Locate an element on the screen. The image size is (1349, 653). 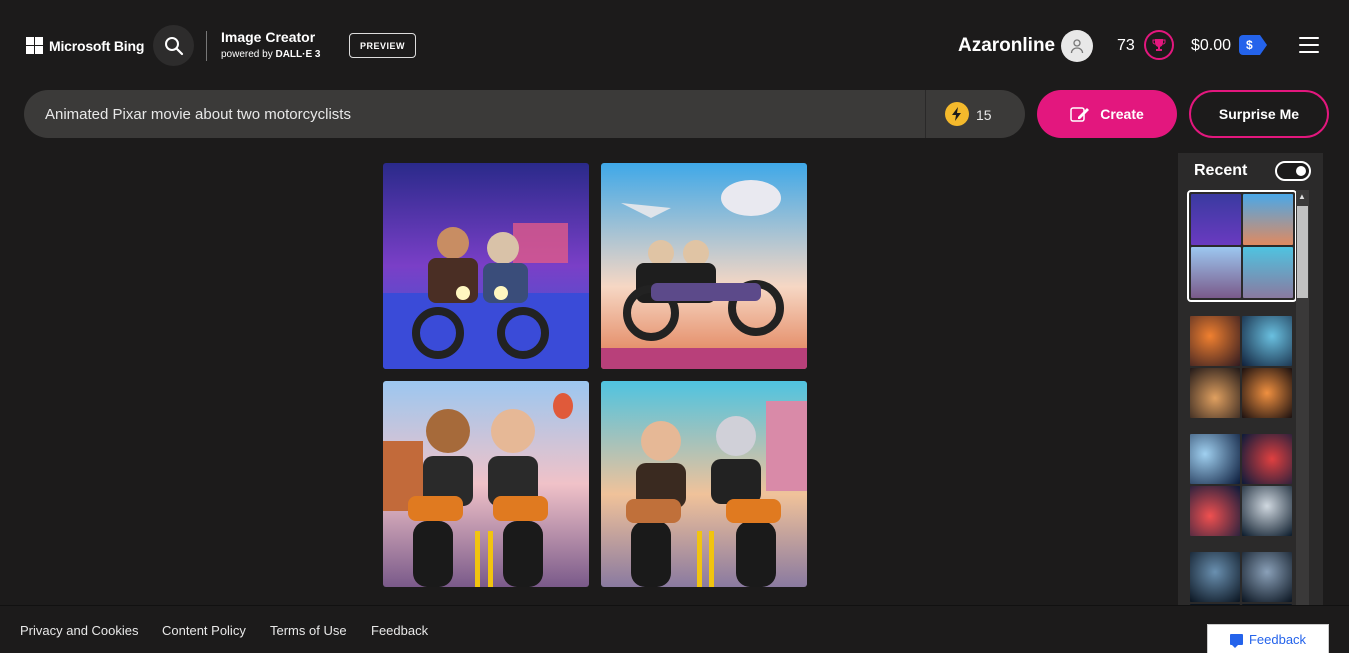
brand-sub-model: DALL·E 3 is located at coordinates (298, 54).